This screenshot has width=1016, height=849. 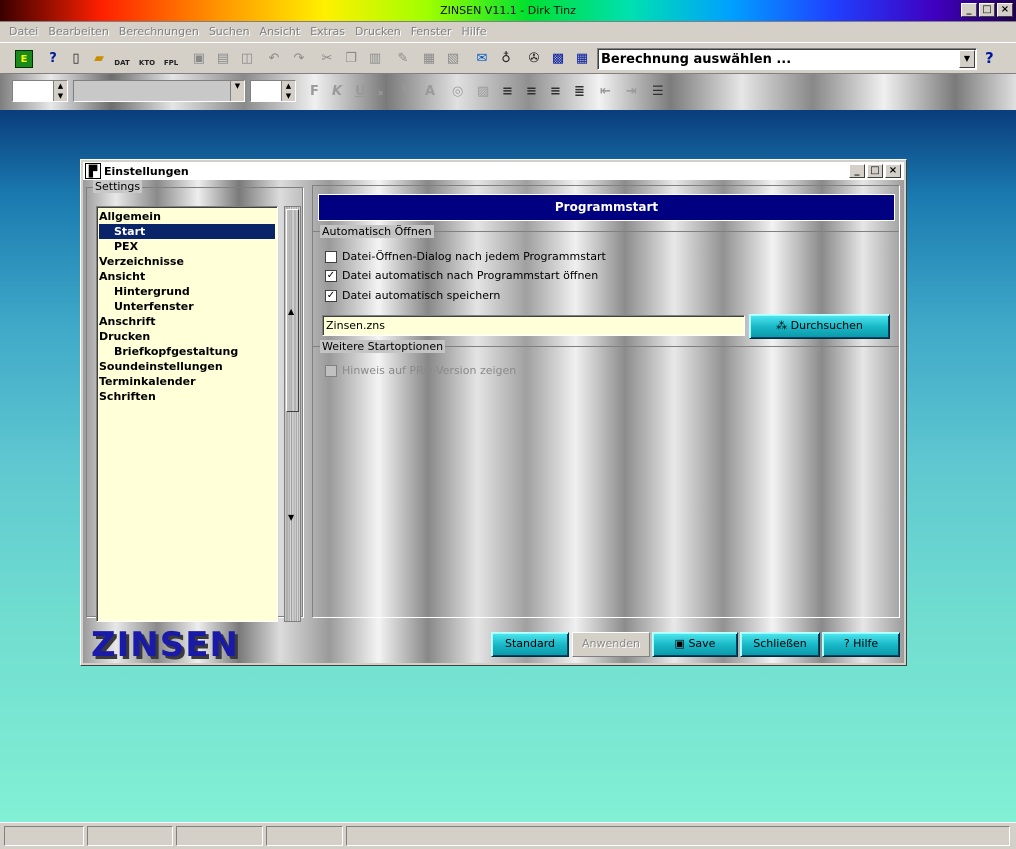 What do you see at coordinates (127, 321) in the screenshot?
I see `tree-item-anschrift: Anschrift` at bounding box center [127, 321].